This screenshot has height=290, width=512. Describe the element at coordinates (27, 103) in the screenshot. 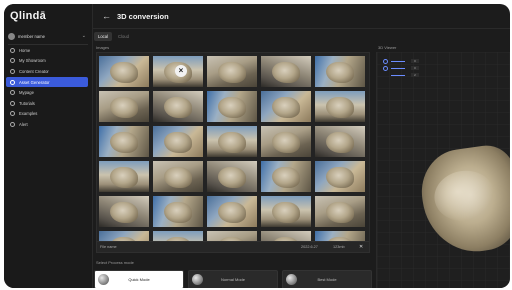

I see `sidebar-item-label: Tutorials` at that location.